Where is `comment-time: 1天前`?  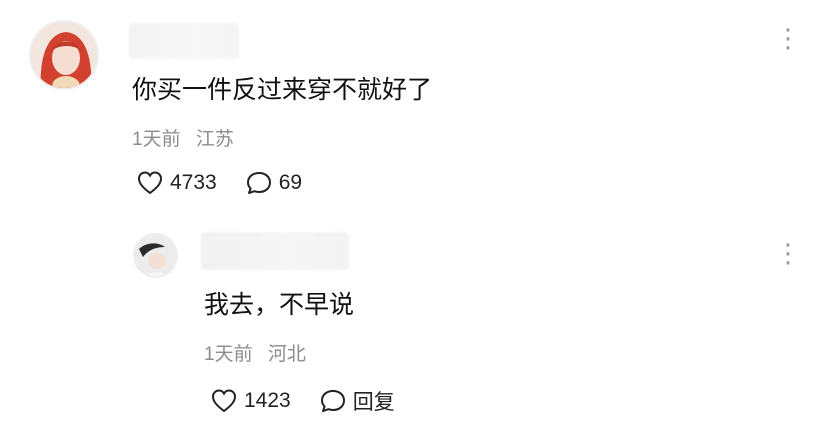 comment-time: 1天前 is located at coordinates (156, 139).